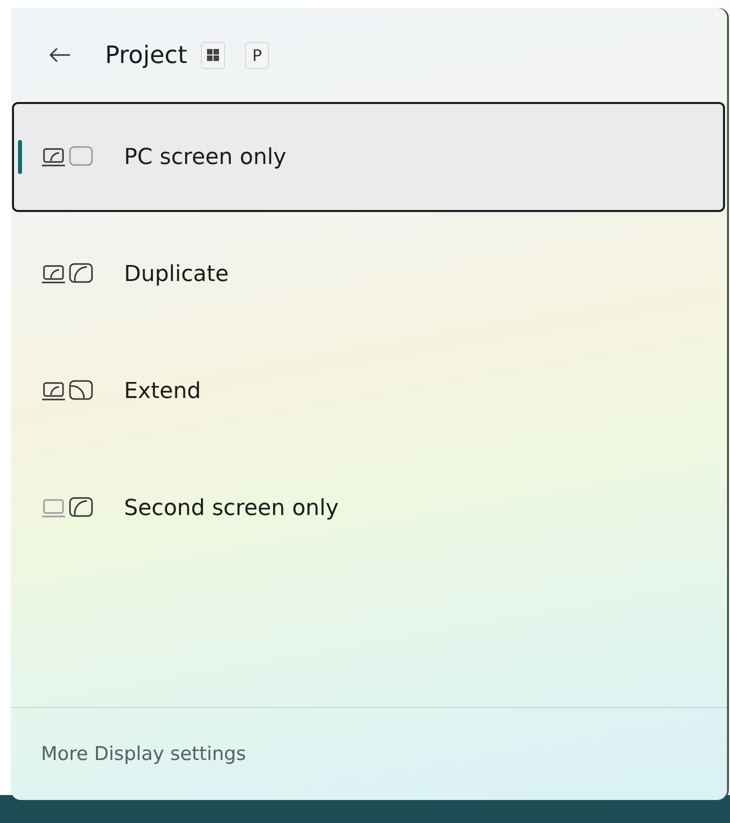 The image size is (730, 823). Describe the element at coordinates (368, 157) in the screenshot. I see `display-mode-option: PC screen only` at that location.